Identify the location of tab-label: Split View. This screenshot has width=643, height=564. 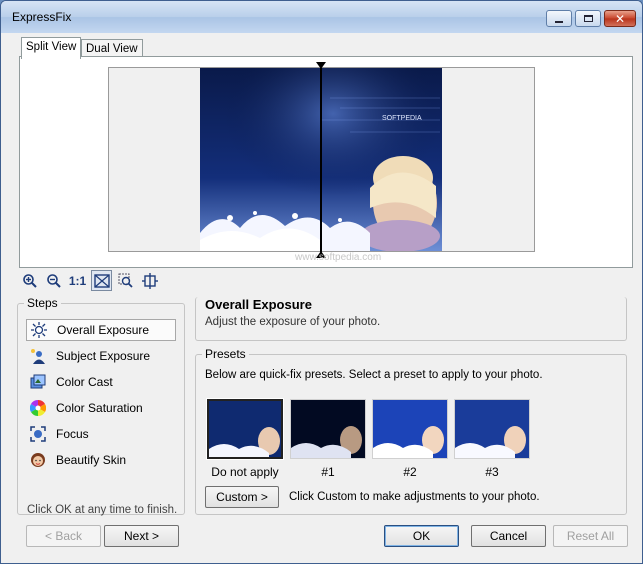
(51, 47).